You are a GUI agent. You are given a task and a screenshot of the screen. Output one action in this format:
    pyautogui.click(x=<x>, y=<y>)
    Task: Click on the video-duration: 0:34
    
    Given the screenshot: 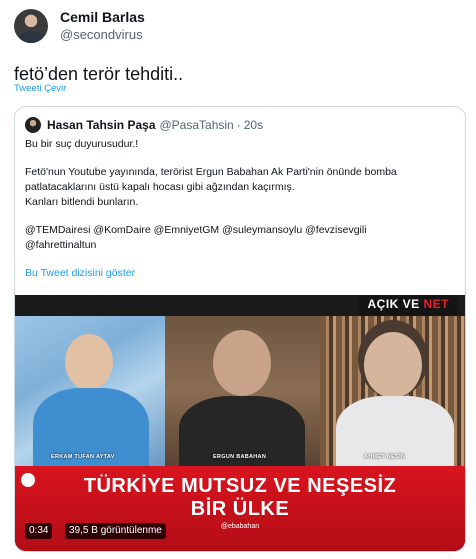 What is the action you would take?
    pyautogui.click(x=39, y=531)
    